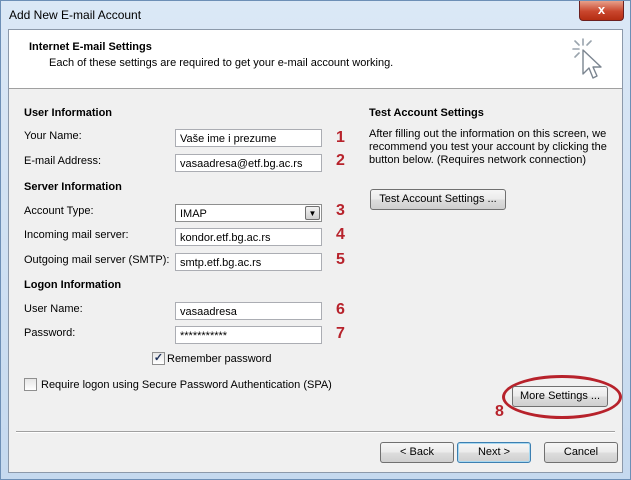 This screenshot has height=480, width=631. I want to click on chevron-down-icon: ▼, so click(312, 213).